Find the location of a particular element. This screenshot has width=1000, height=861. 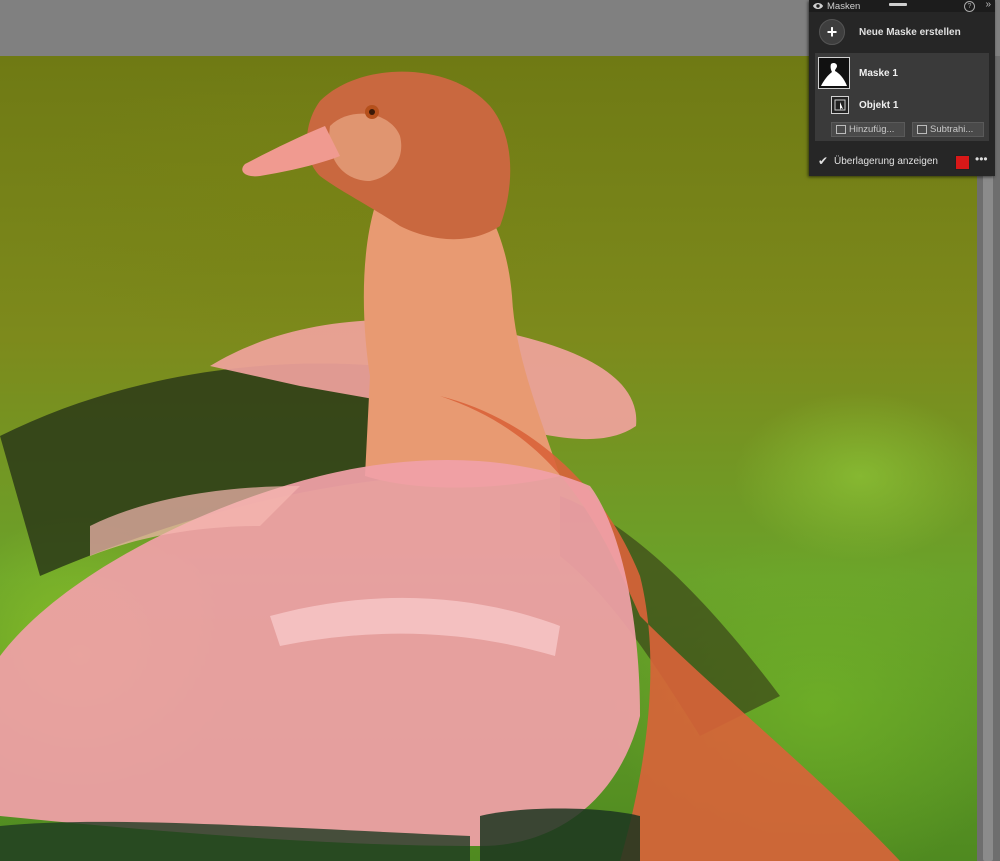

mask-name: Maske 1 is located at coordinates (878, 73).